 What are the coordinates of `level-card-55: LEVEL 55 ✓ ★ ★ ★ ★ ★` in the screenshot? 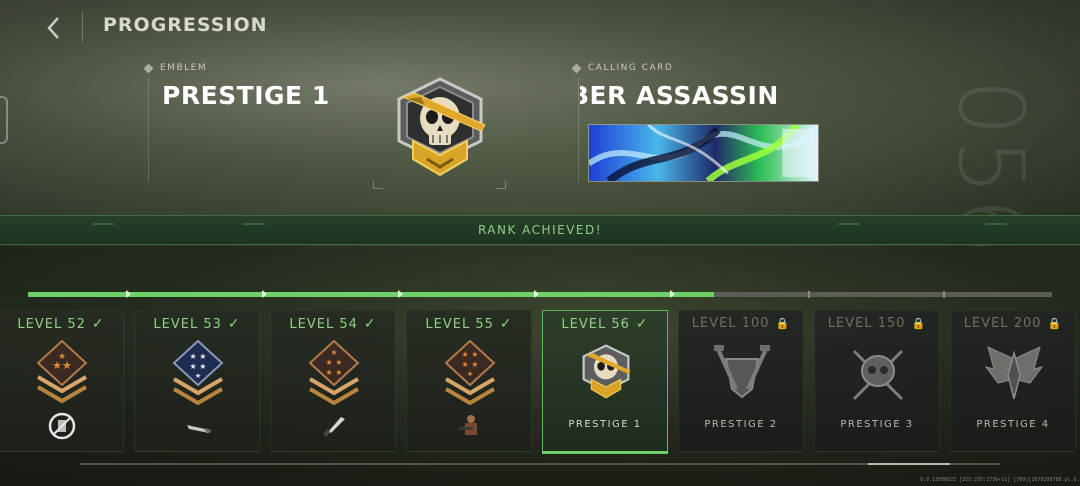 It's located at (469, 381).